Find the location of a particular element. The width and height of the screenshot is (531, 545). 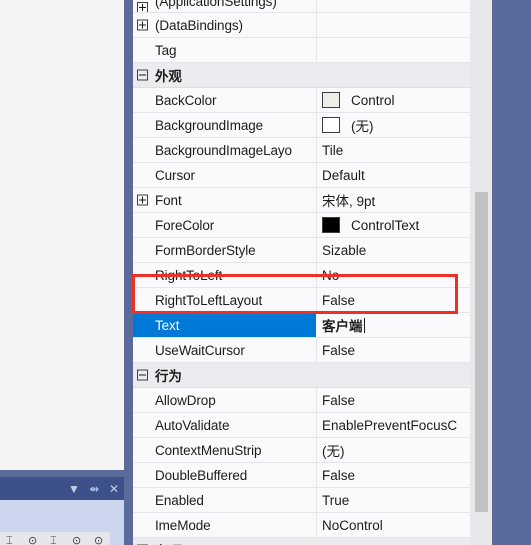

property-category-row: 杂项 is located at coordinates (301, 541).